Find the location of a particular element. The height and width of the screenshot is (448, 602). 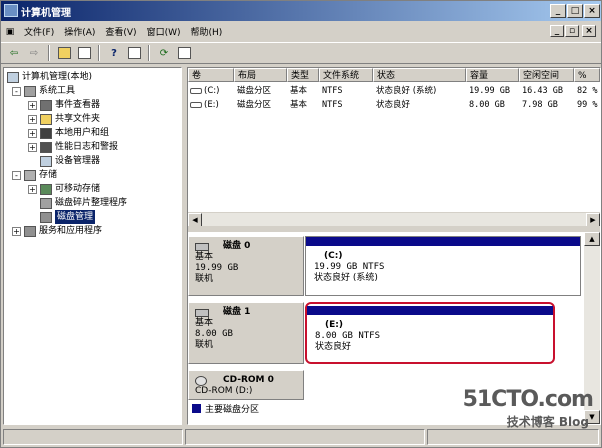

removable-storage-icon is located at coordinates (46, 189).